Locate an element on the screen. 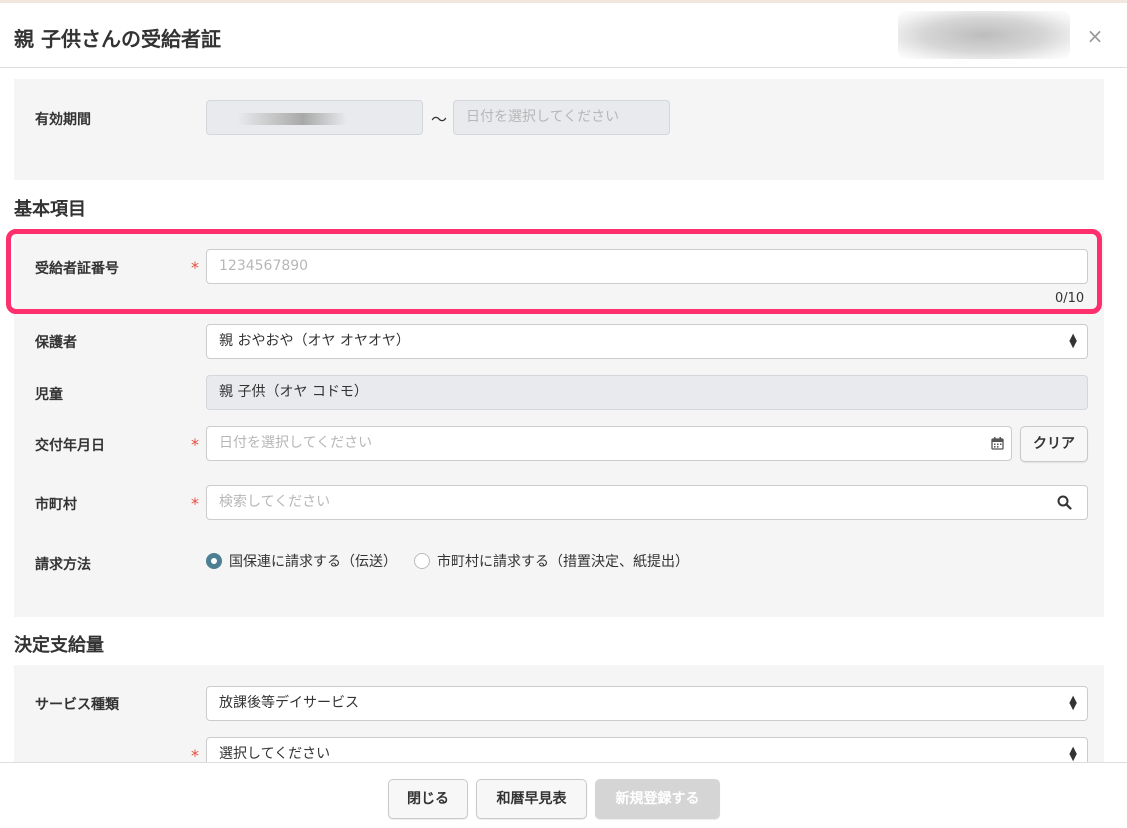  child-value: 親 子供（オヤ コドモ） is located at coordinates (293, 392).